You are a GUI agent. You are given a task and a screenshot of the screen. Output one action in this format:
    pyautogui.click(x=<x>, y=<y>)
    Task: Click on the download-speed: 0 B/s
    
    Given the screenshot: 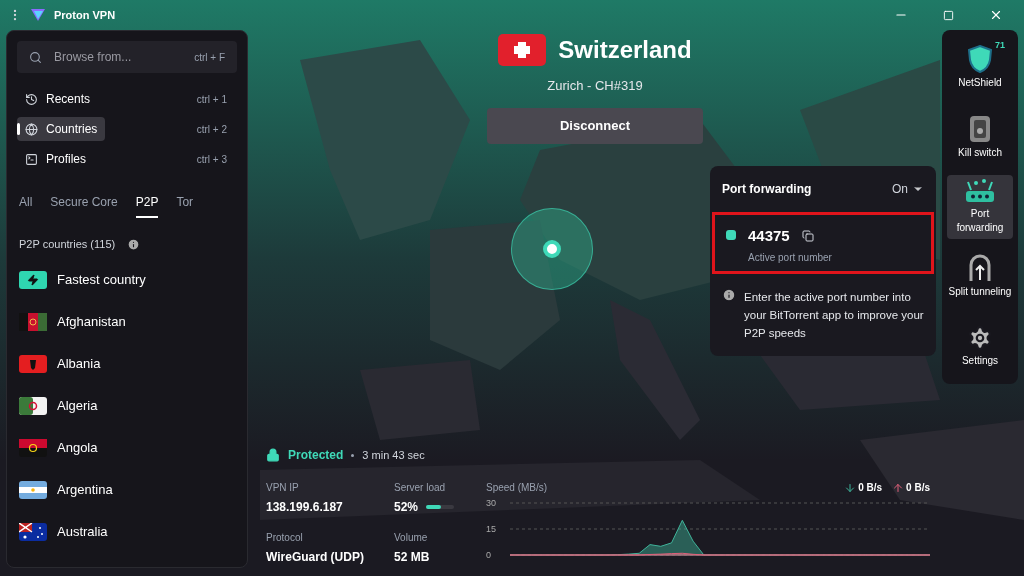 What is the action you would take?
    pyautogui.click(x=870, y=488)
    